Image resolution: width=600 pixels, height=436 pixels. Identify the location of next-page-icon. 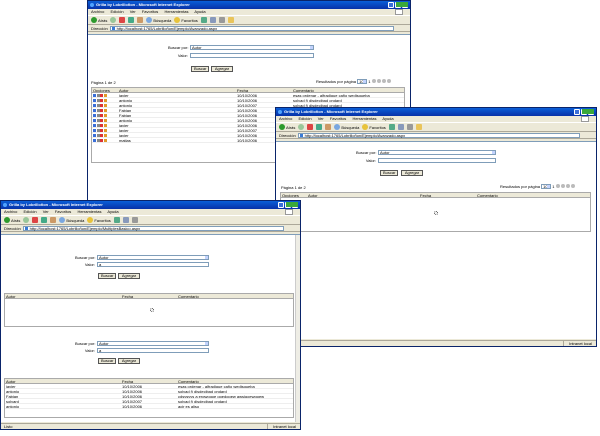
(383, 81).